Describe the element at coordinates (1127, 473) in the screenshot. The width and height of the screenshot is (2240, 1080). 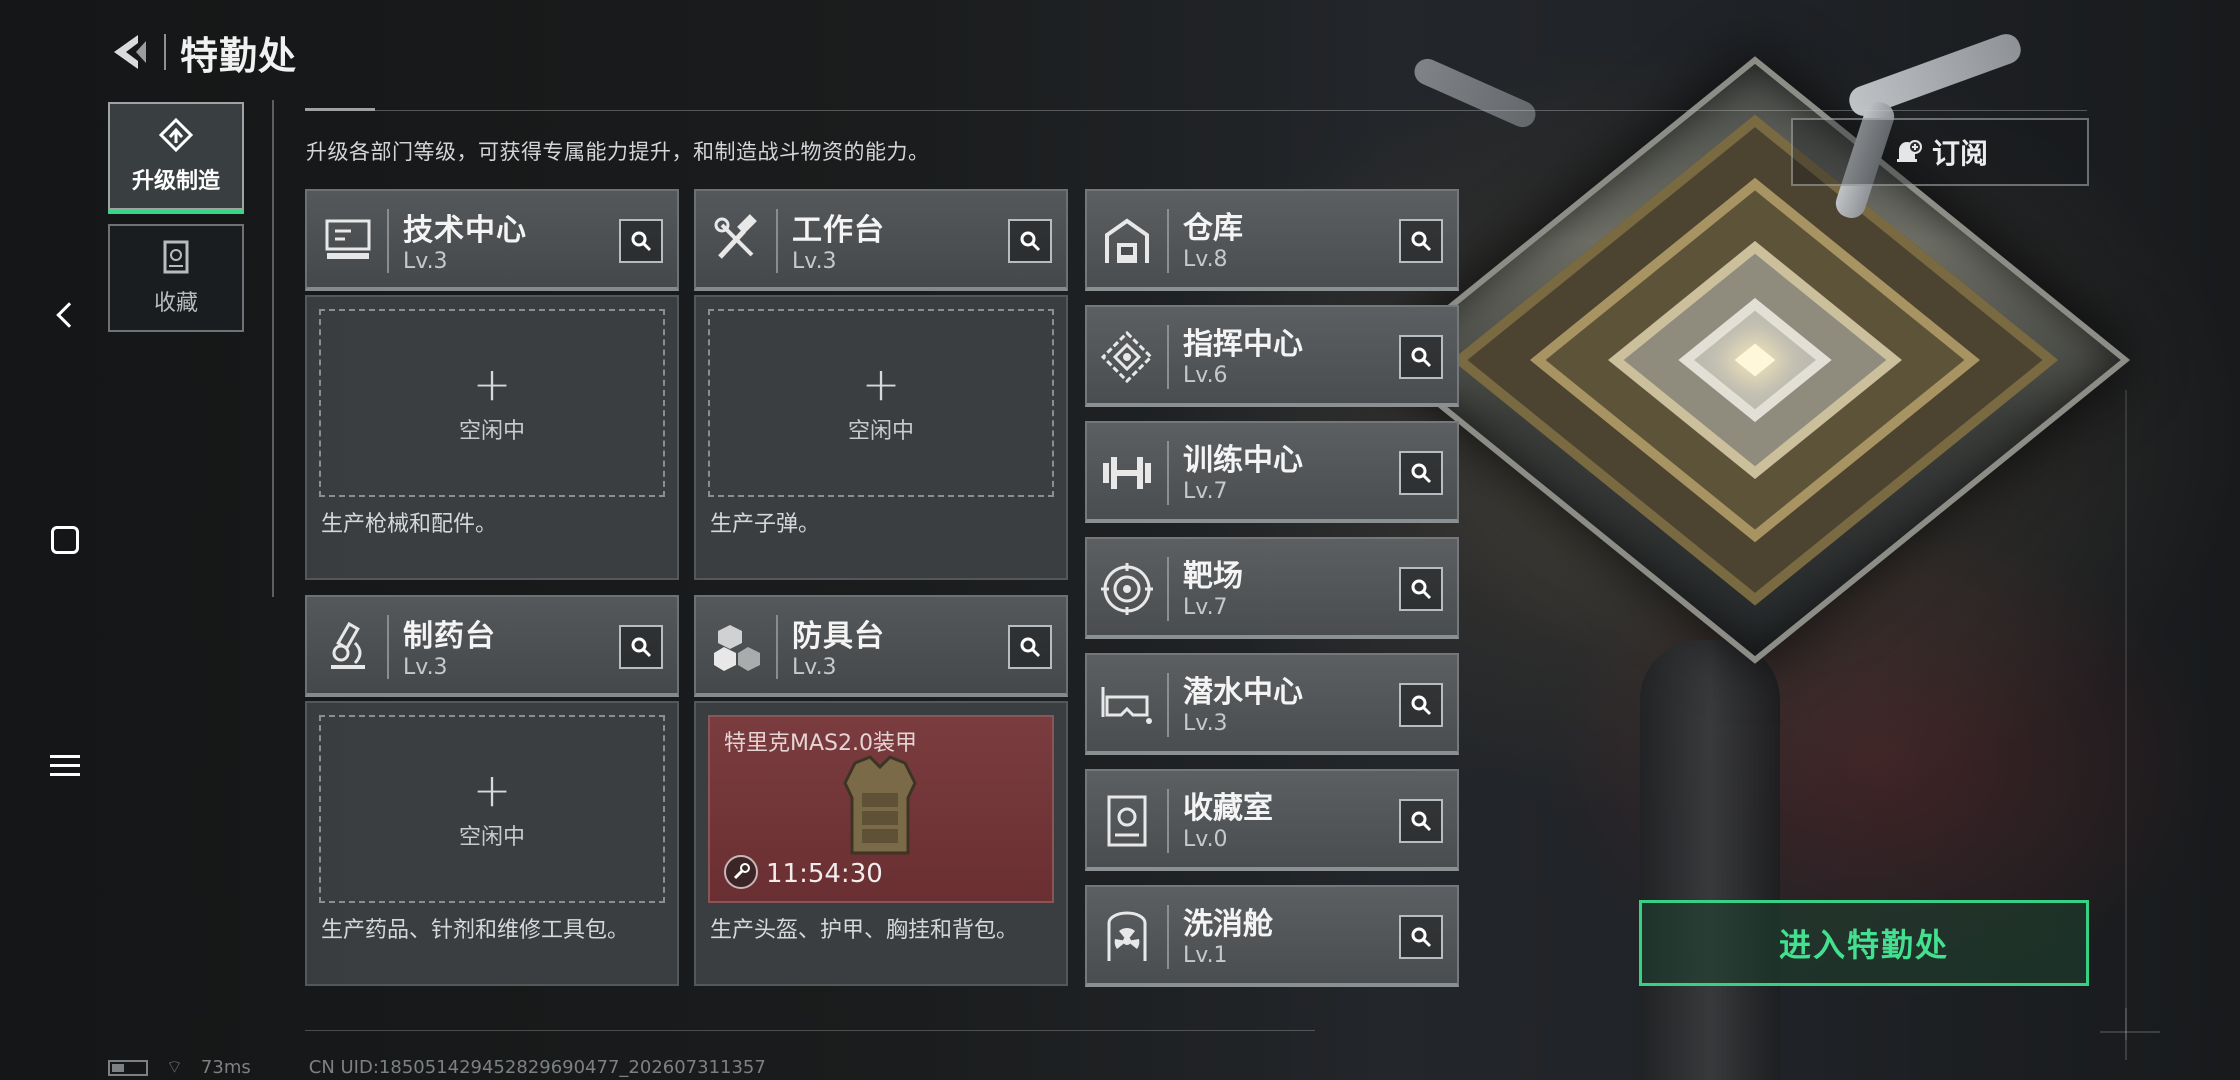
I see `dumbbell-icon` at that location.